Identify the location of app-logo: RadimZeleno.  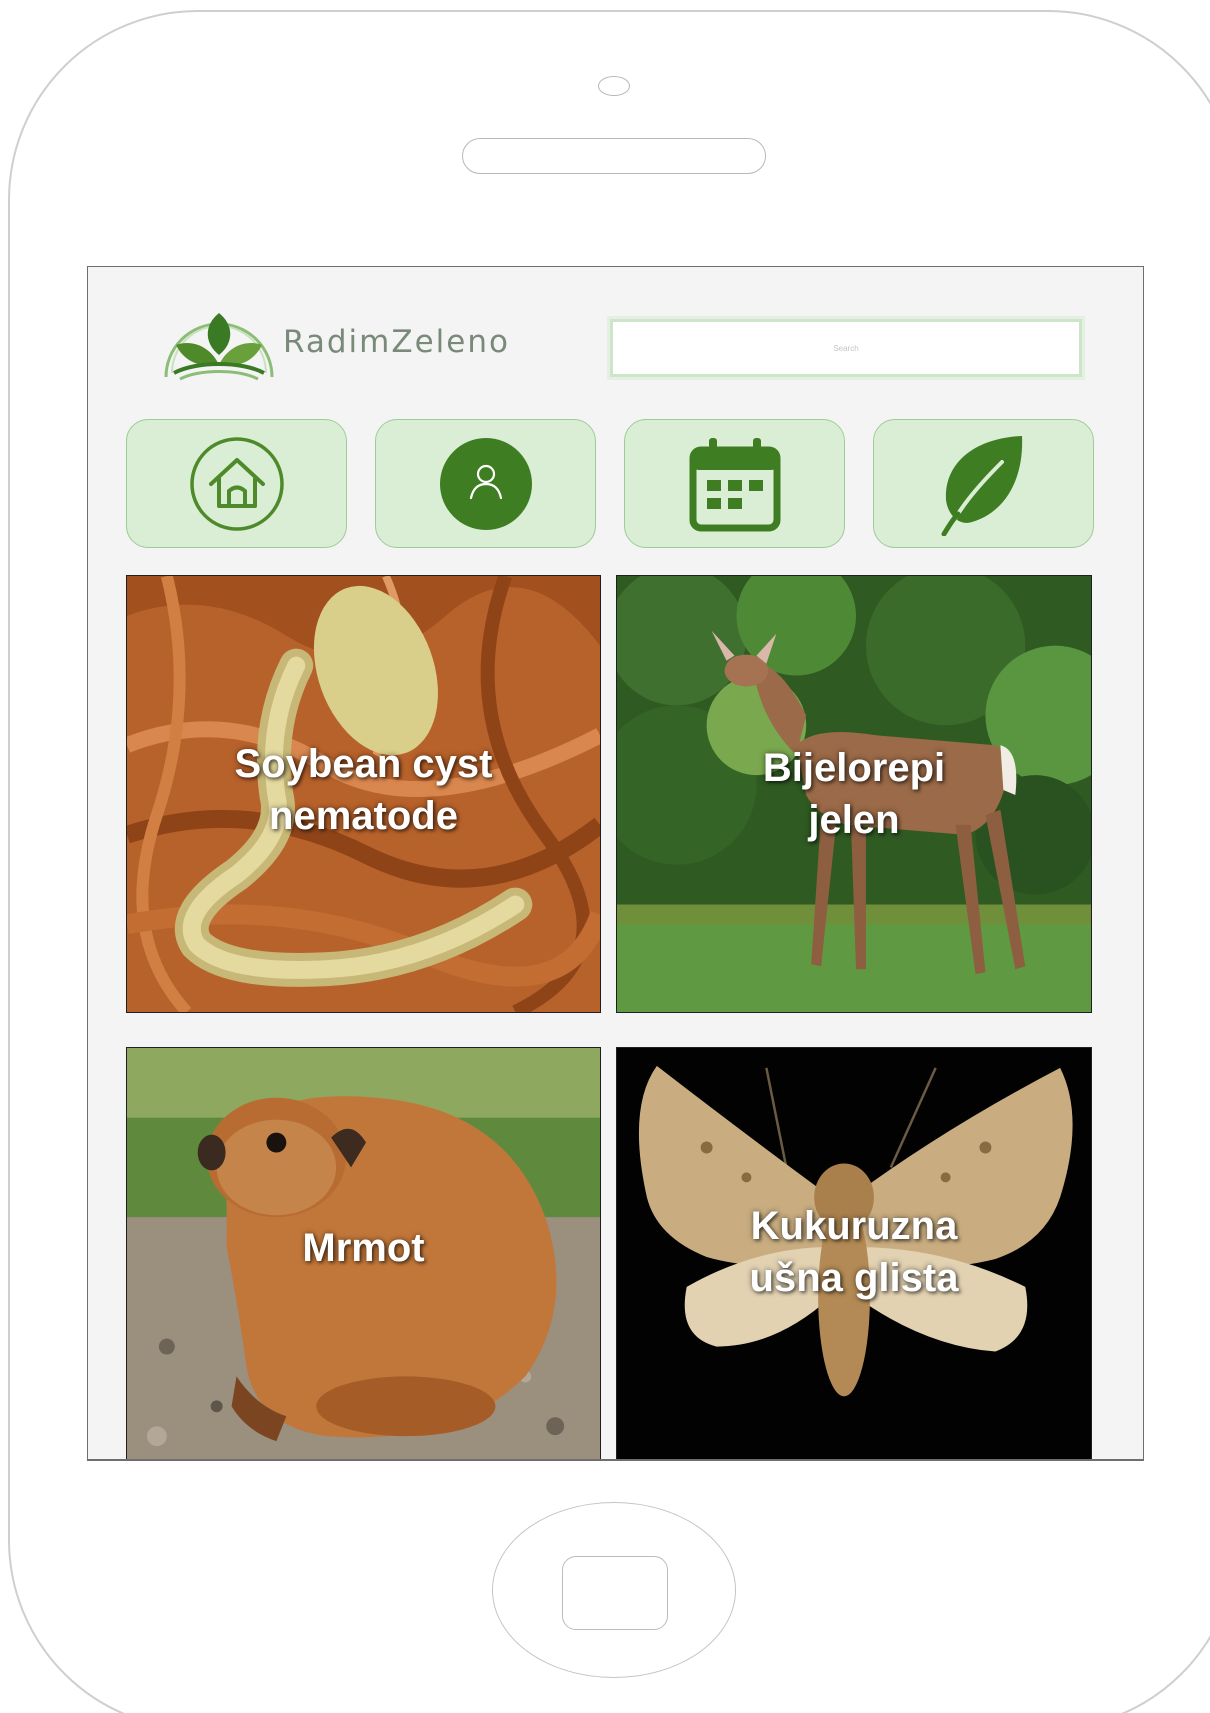
(340, 343).